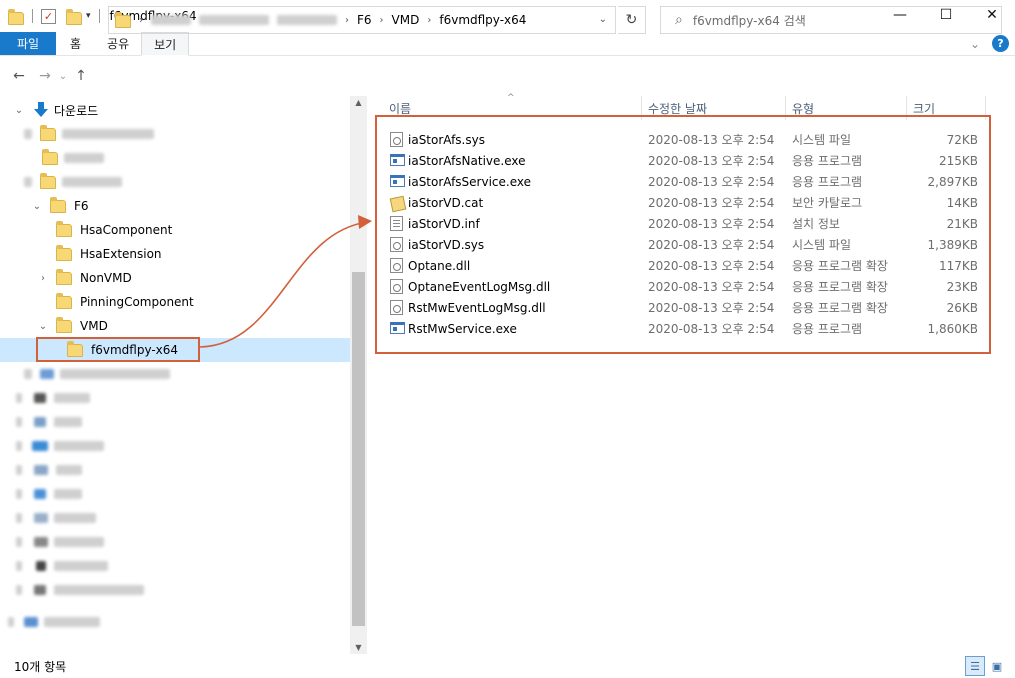 The width and height of the screenshot is (1015, 678). I want to click on tree-item-hsaextension: HsaExtension, so click(175, 254).